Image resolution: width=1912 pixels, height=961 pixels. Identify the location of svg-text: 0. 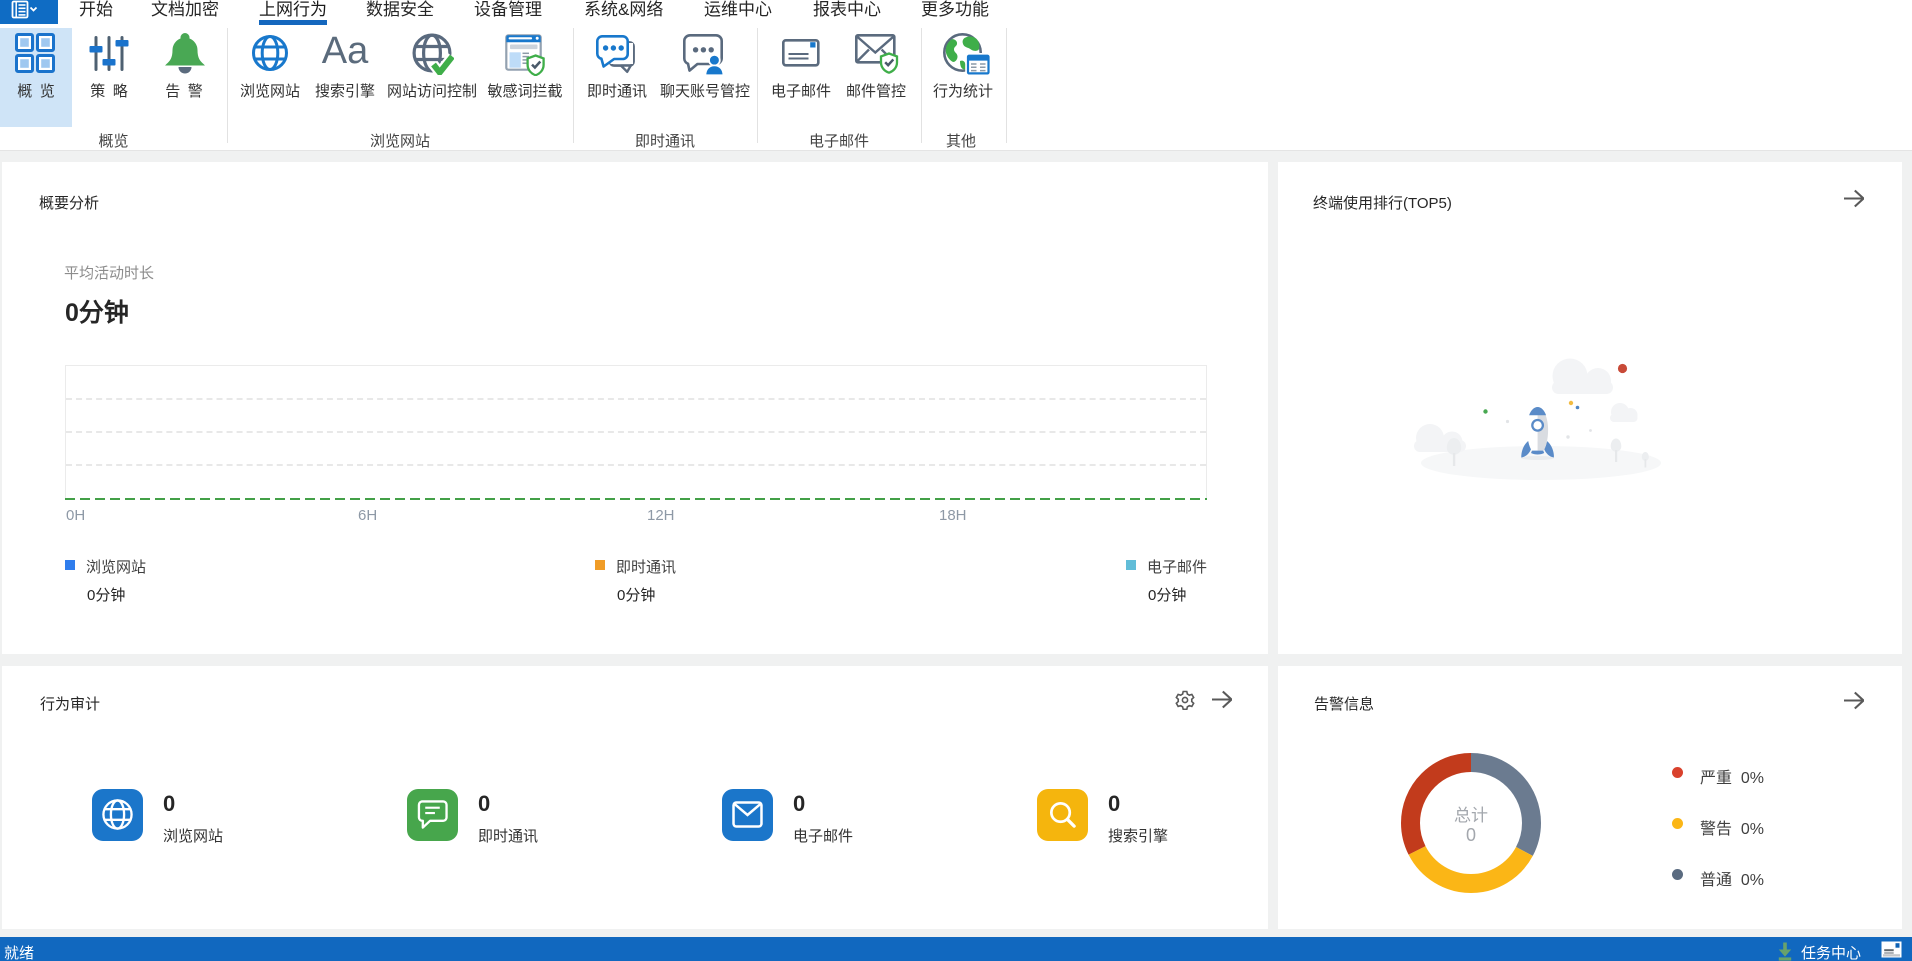
(1471, 835).